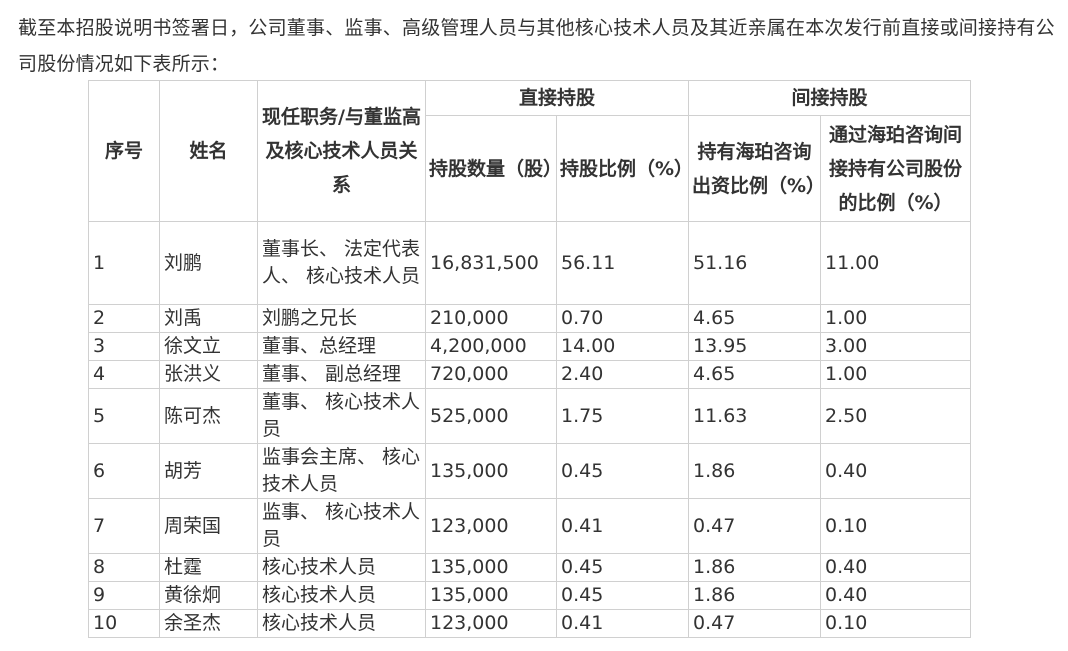 The width and height of the screenshot is (1068, 651). What do you see at coordinates (491, 263) in the screenshot?
I see `cell-shares: 16,831,500` at bounding box center [491, 263].